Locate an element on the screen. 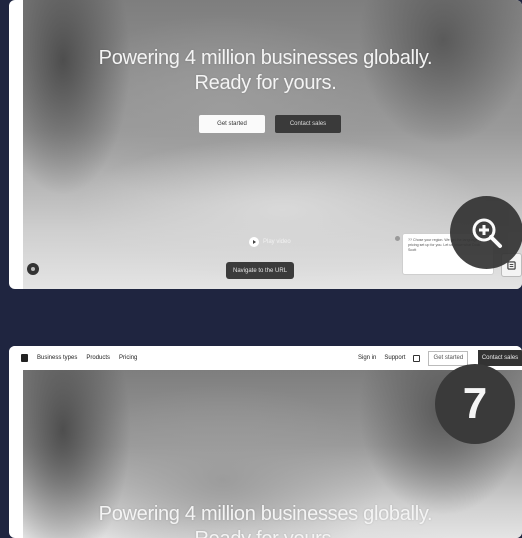  play-video-label: Play video is located at coordinates (277, 242).